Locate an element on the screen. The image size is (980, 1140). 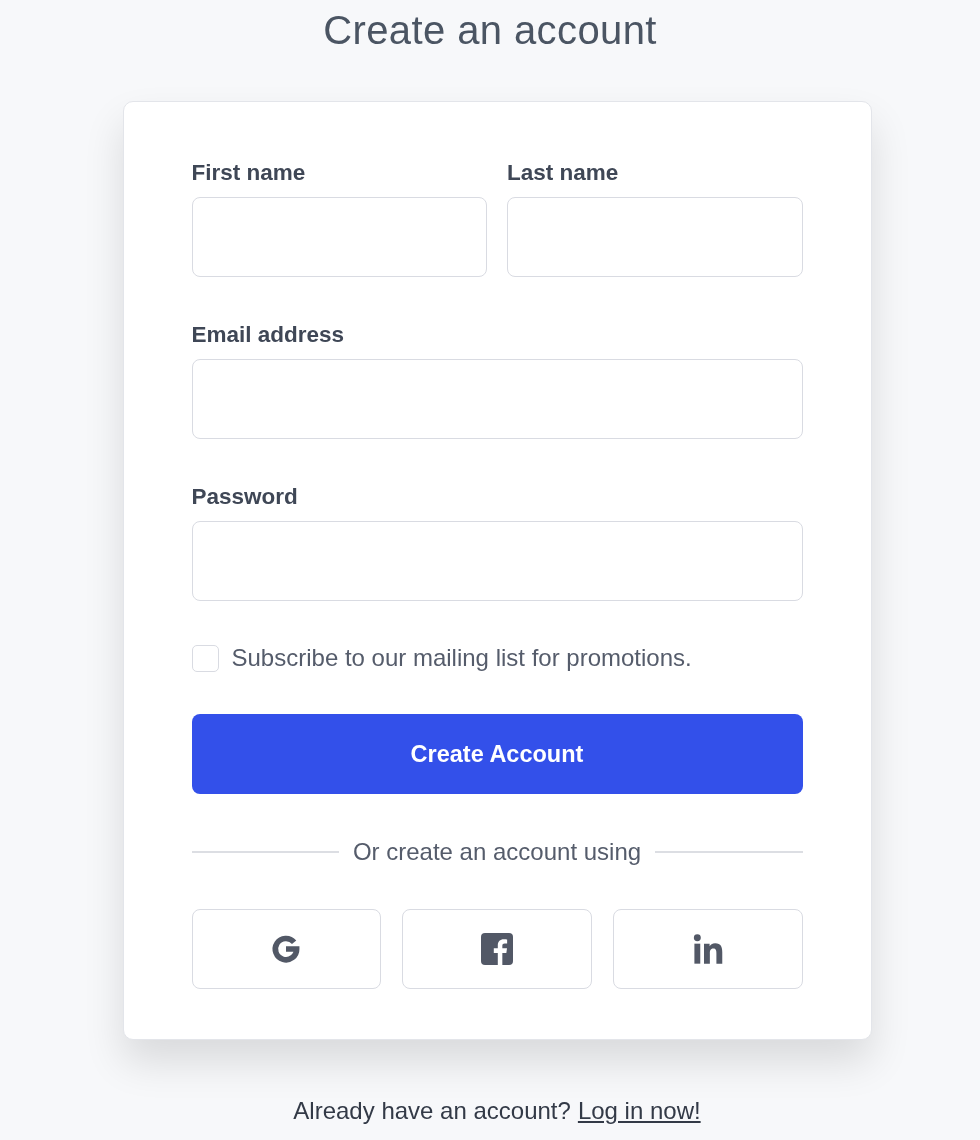
login-link: Log in now! is located at coordinates (639, 1111).